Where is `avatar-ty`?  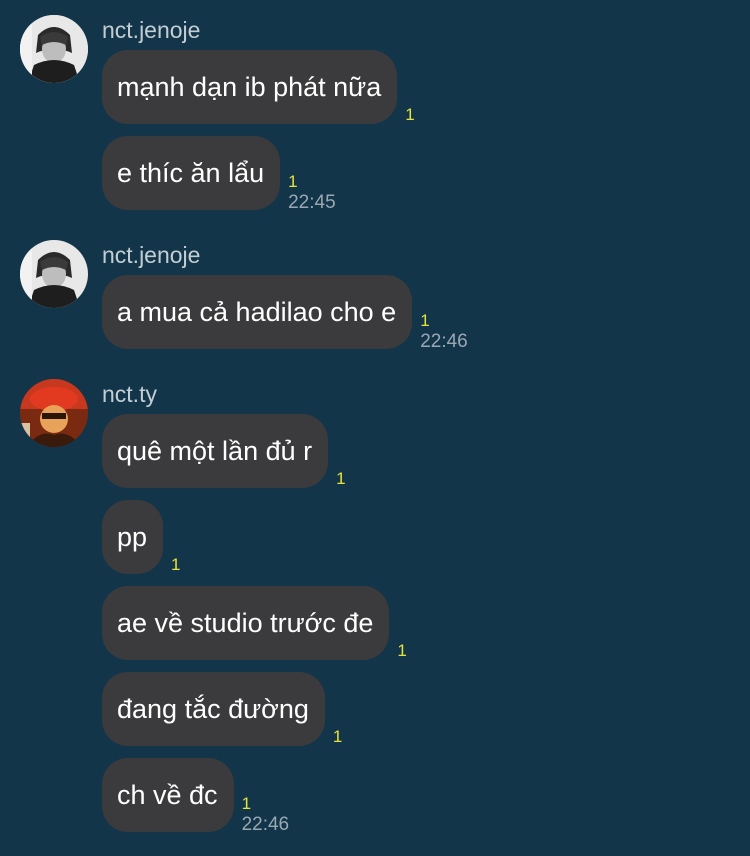
avatar-ty is located at coordinates (54, 413).